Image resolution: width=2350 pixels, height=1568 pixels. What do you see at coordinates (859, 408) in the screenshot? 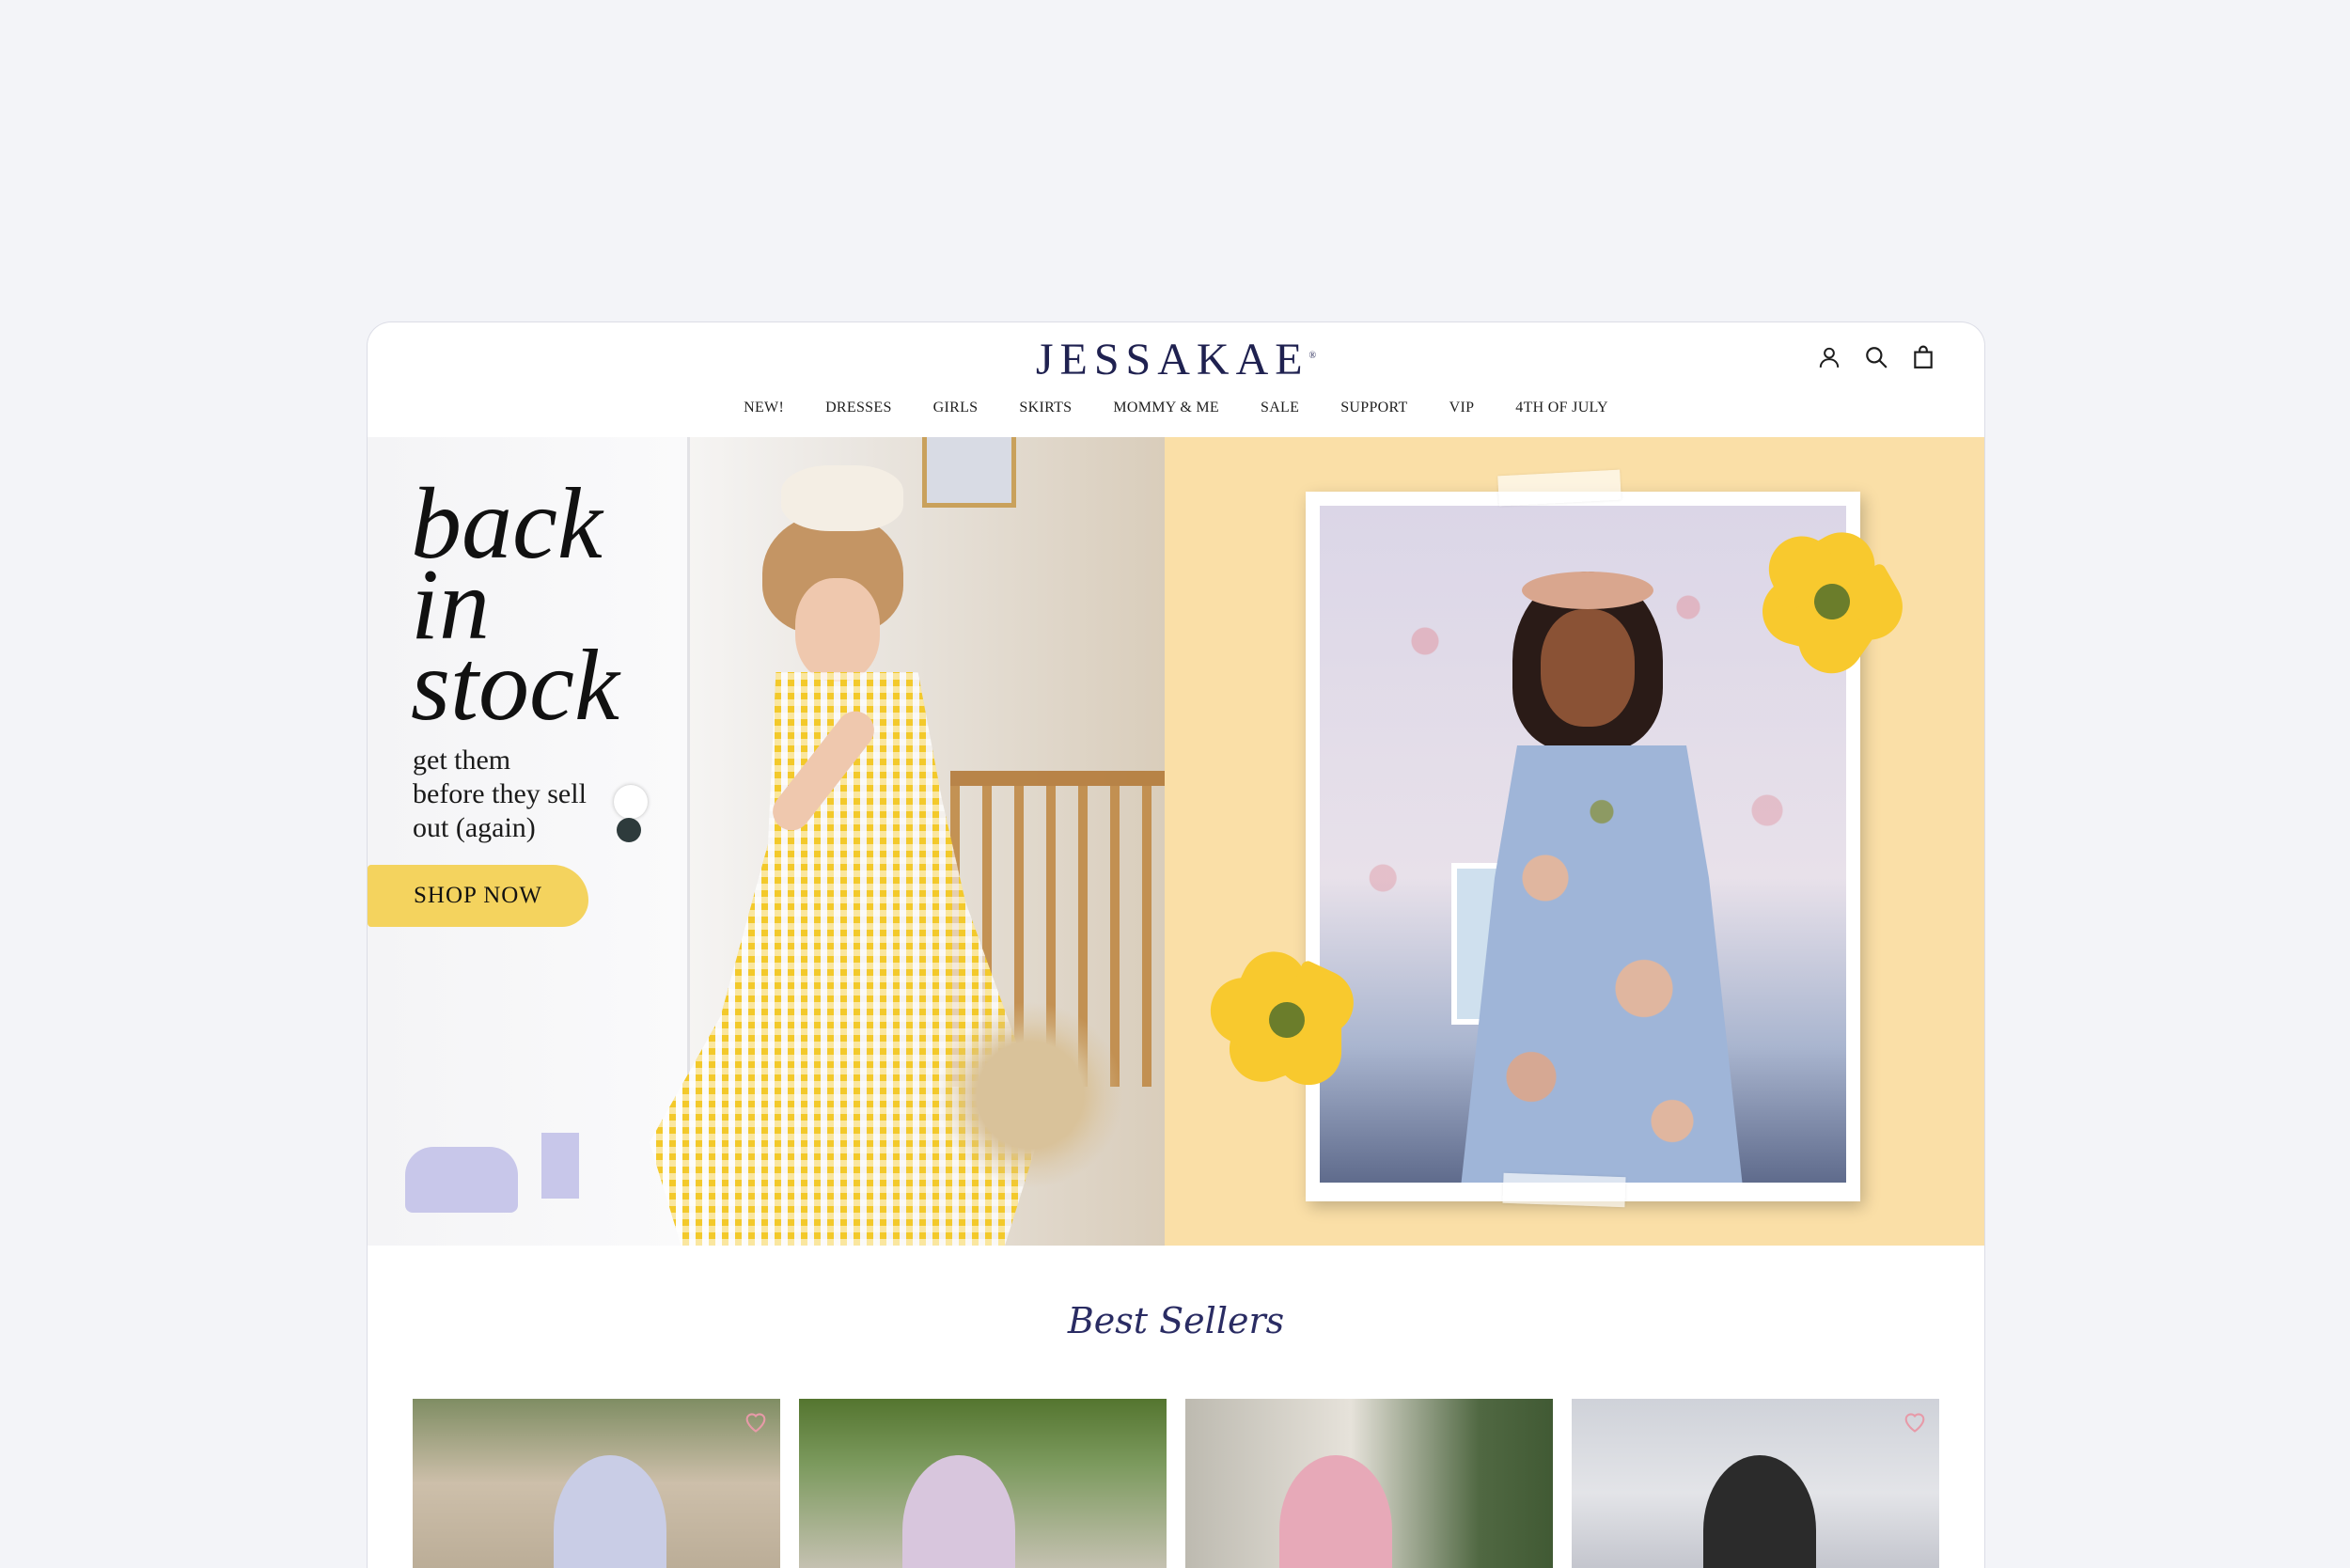
I see `nav-item-dresses: DRESSES` at bounding box center [859, 408].